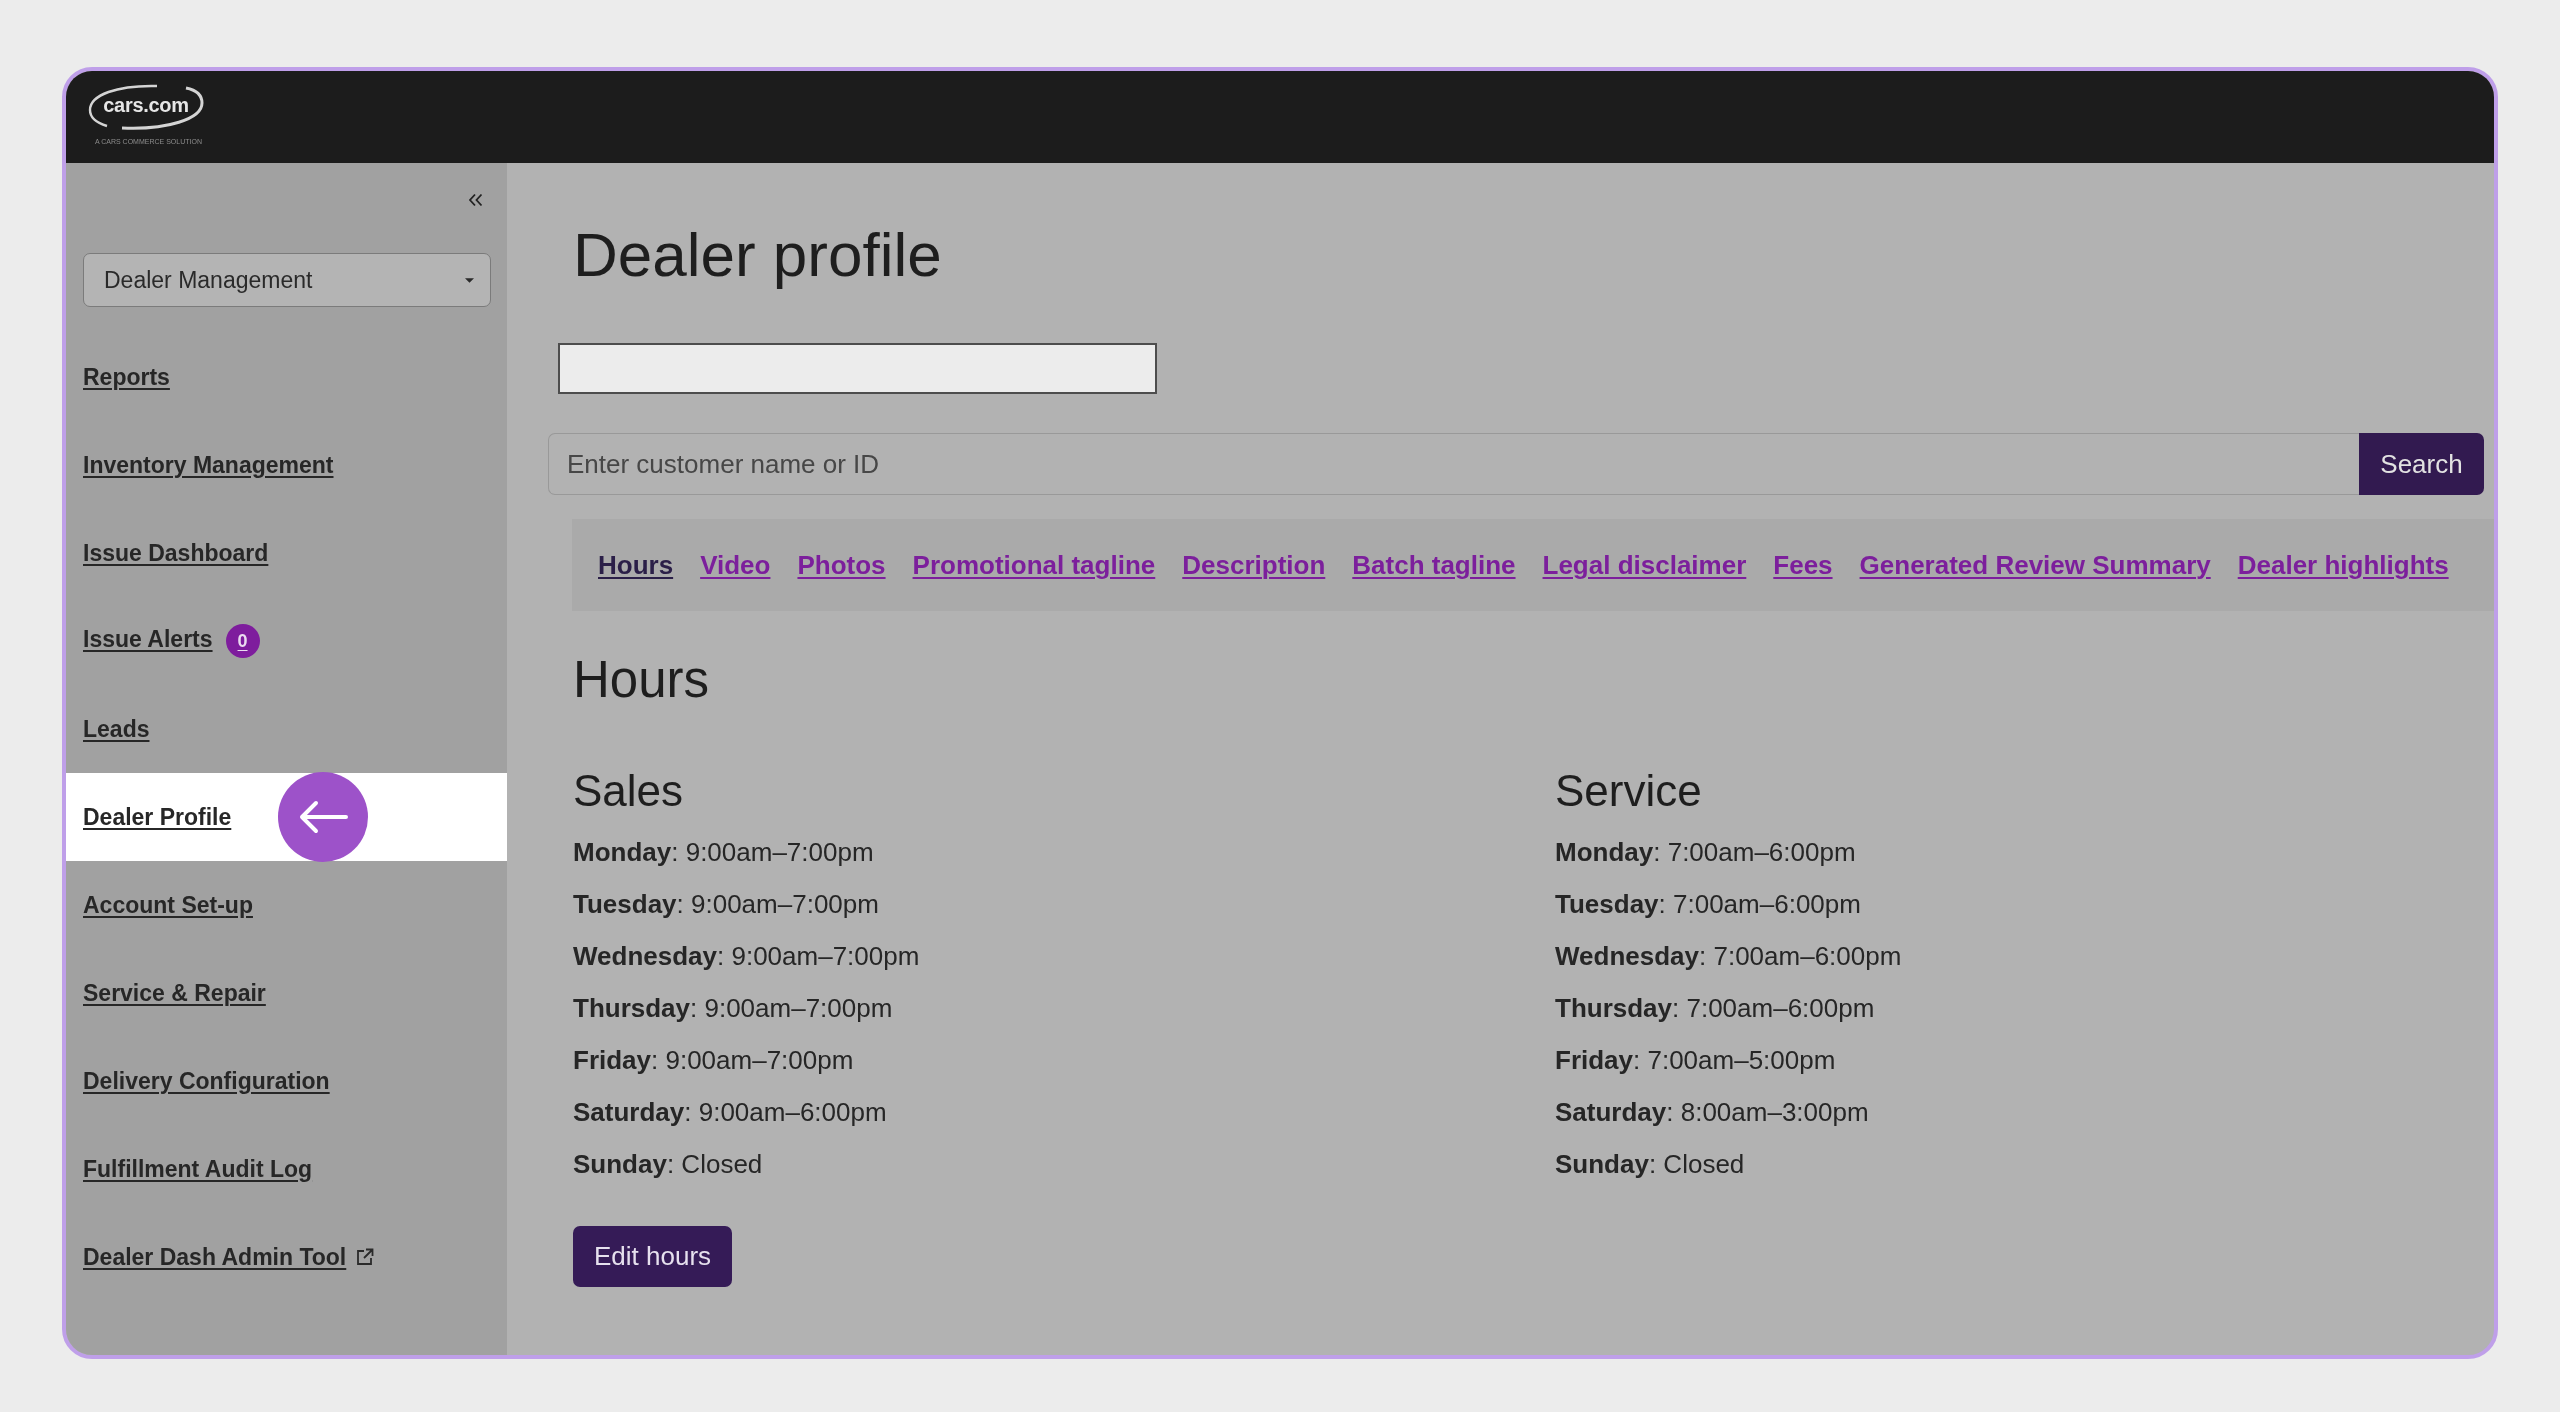 The width and height of the screenshot is (2560, 1412). I want to click on sidebar-link: Leads, so click(116, 729).